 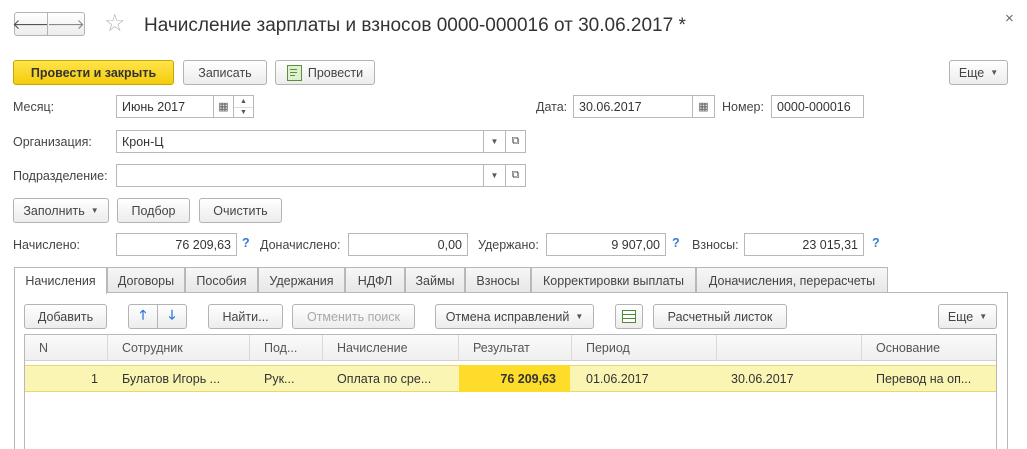 I want to click on extra-accrued-field: 0,00, so click(x=408, y=244).